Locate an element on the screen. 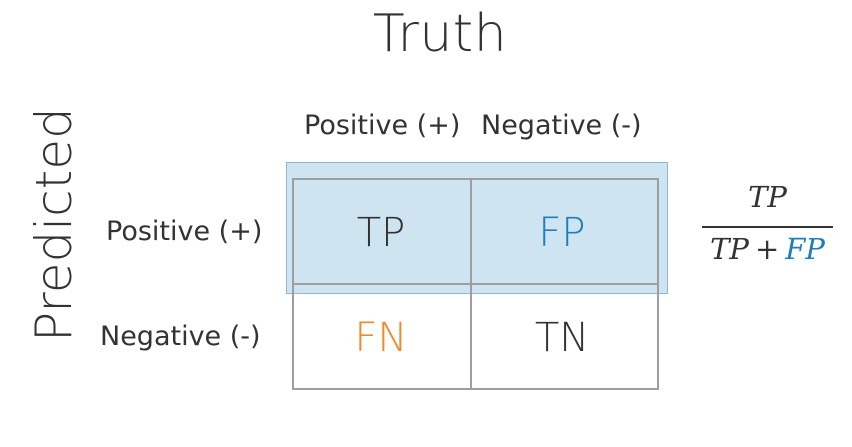 Image resolution: width=852 pixels, height=447 pixels. cell-false-positive: FP is located at coordinates (562, 232).